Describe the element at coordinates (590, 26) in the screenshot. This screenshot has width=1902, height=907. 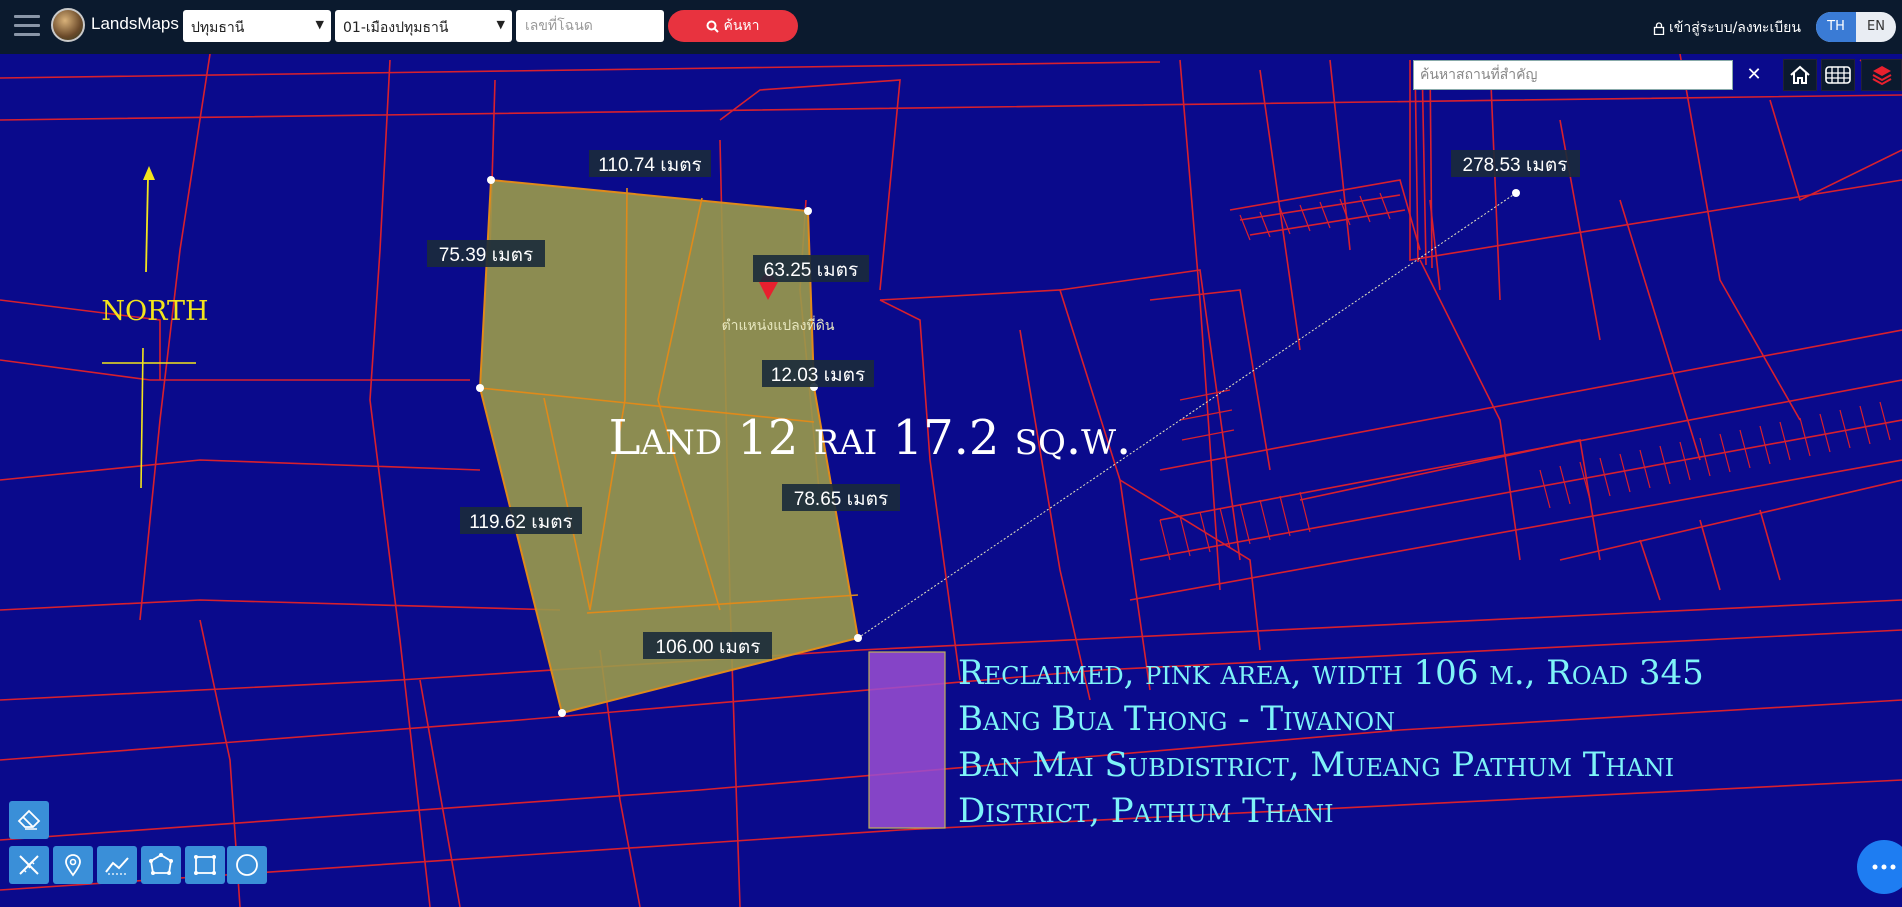
I see `deed-number-input` at that location.